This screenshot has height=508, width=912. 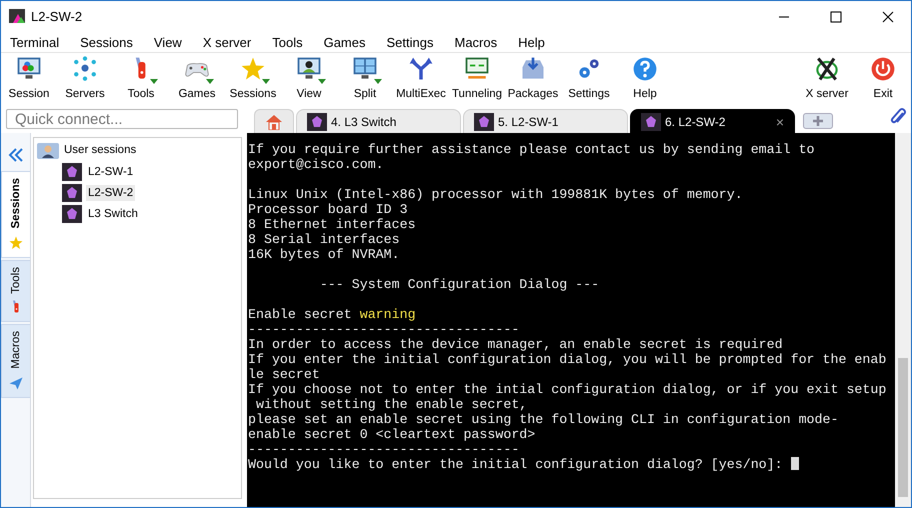 I want to click on menu-item: X server, so click(x=227, y=42).